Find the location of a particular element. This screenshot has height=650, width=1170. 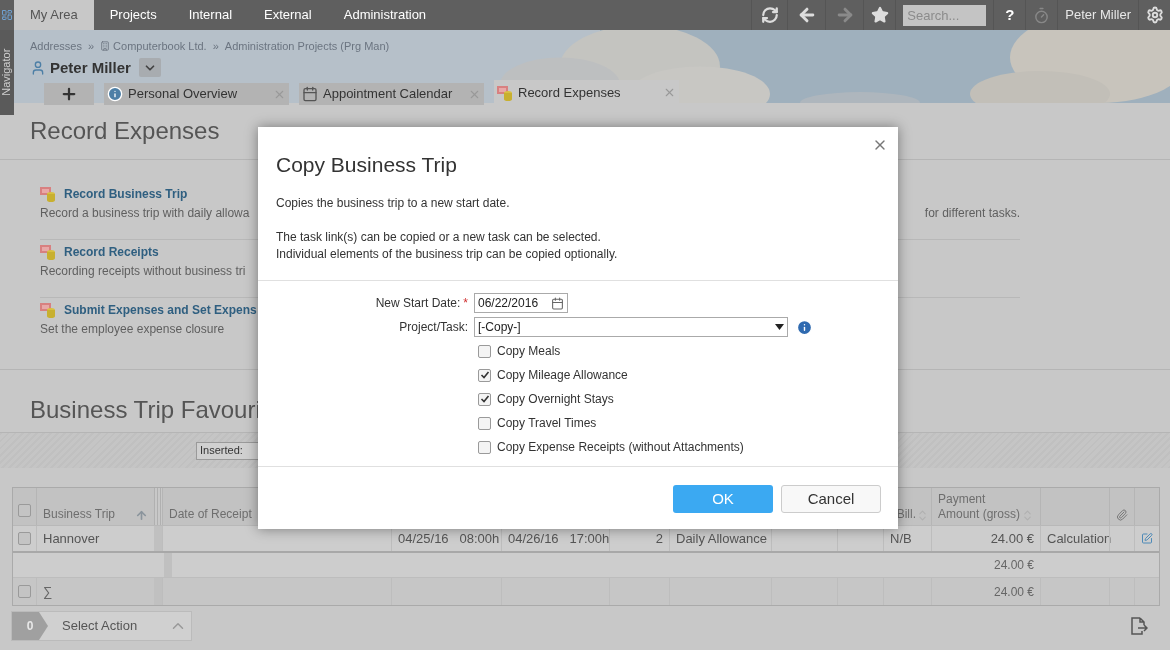

dialog-text: Copies the business trip to a new start date. is located at coordinates (393, 203).